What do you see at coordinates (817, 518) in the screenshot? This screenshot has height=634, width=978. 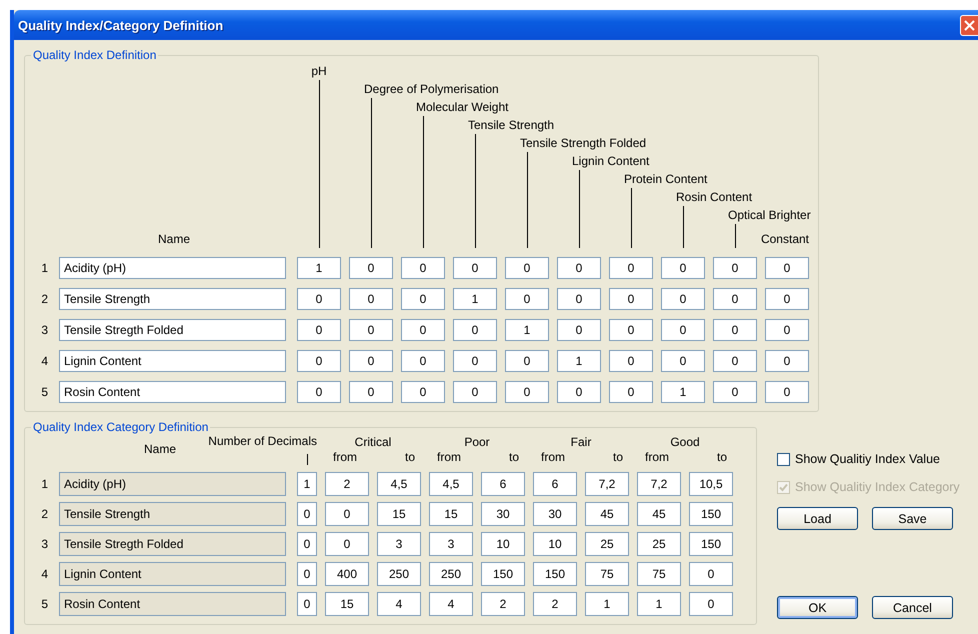 I see `load-button: Load` at bounding box center [817, 518].